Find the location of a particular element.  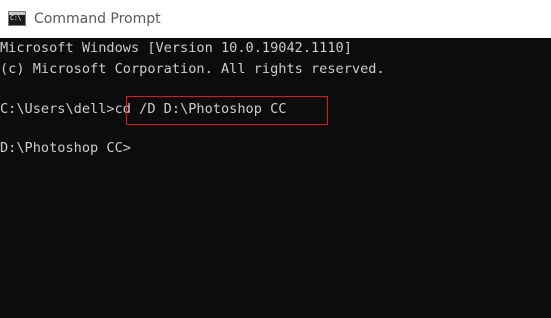

prompt-text: C:\Users\dell> is located at coordinates (57, 109).